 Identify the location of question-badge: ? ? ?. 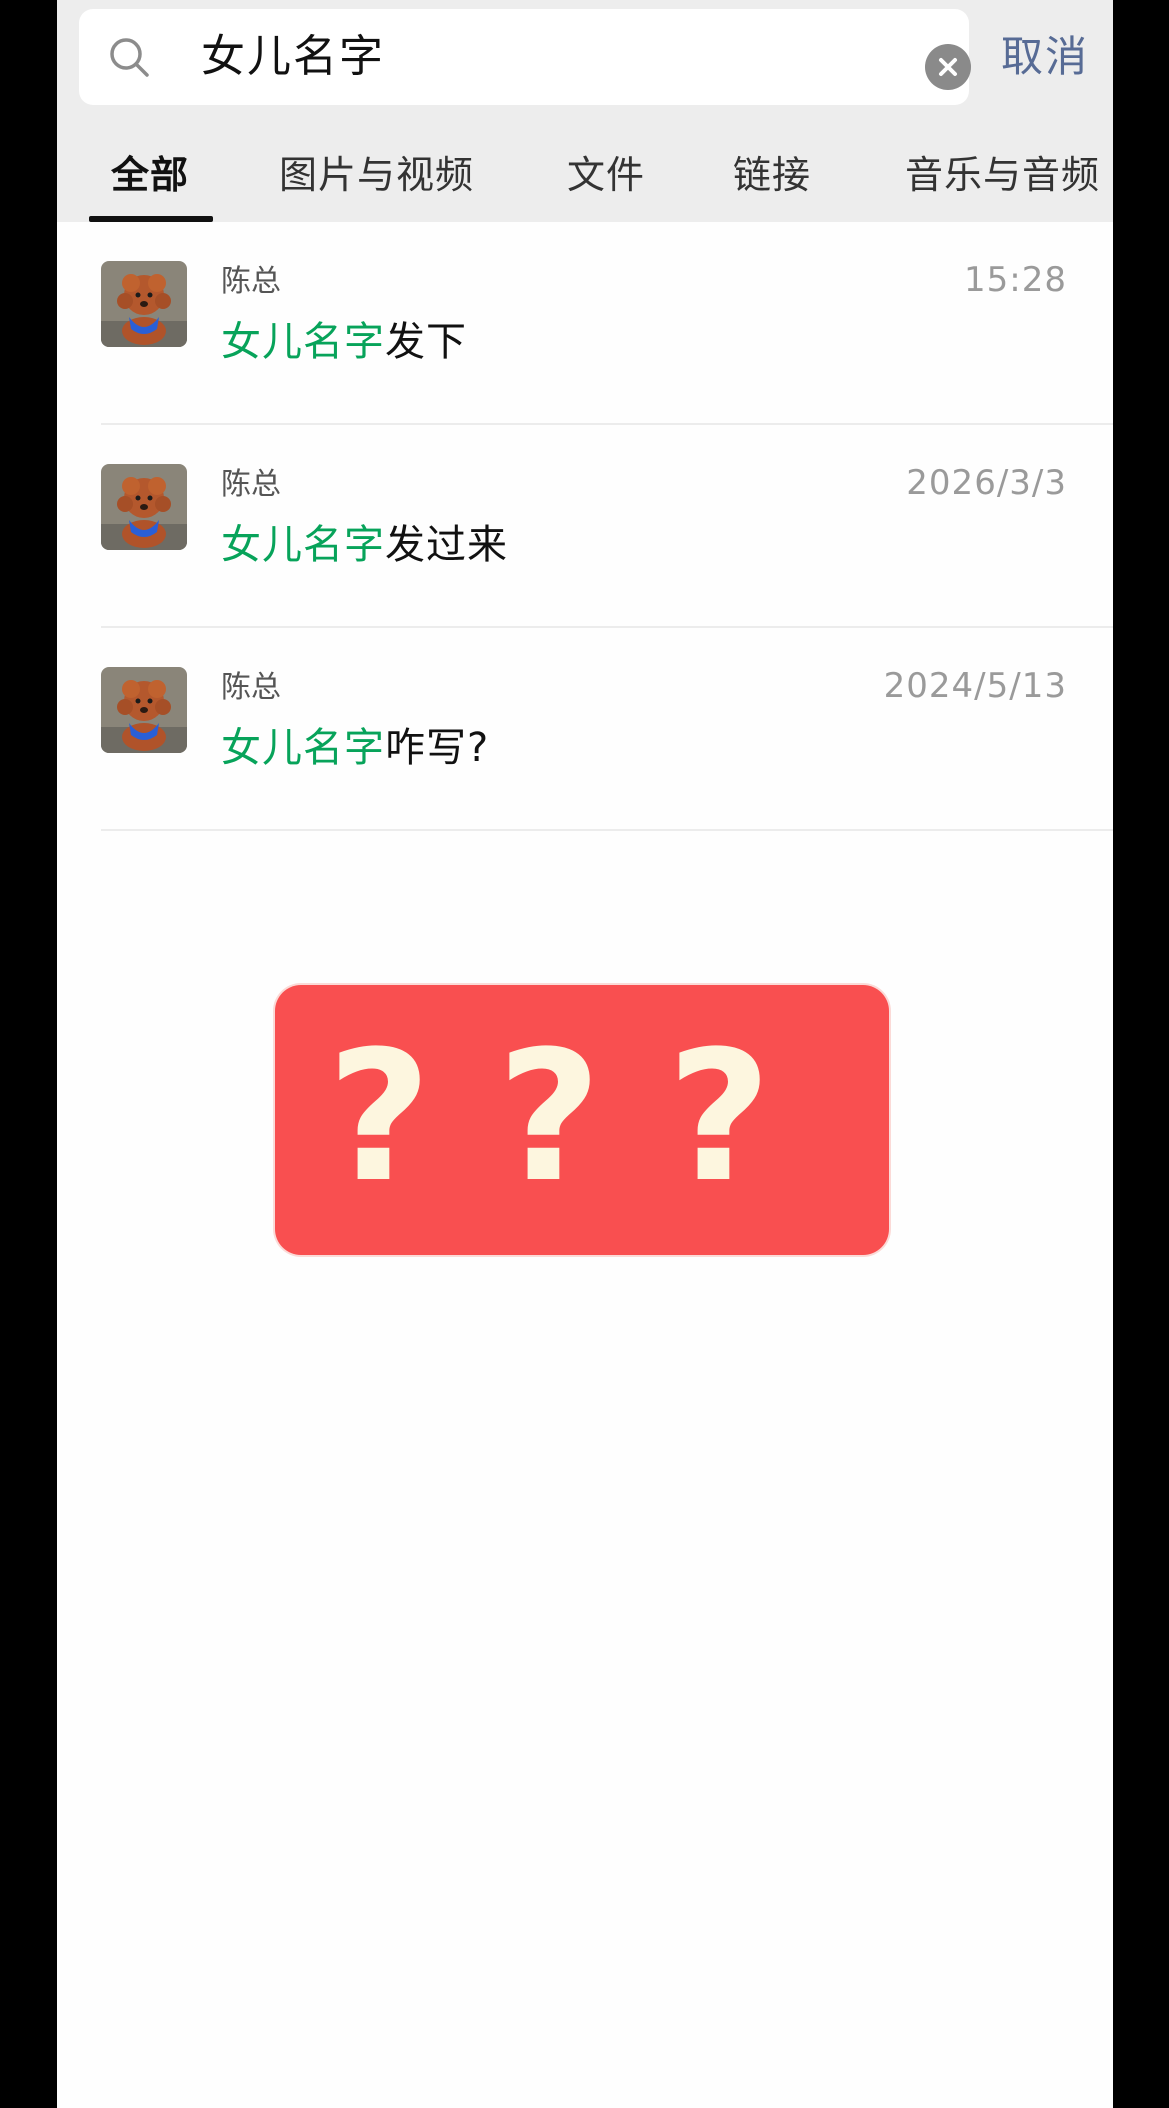
(582, 1120).